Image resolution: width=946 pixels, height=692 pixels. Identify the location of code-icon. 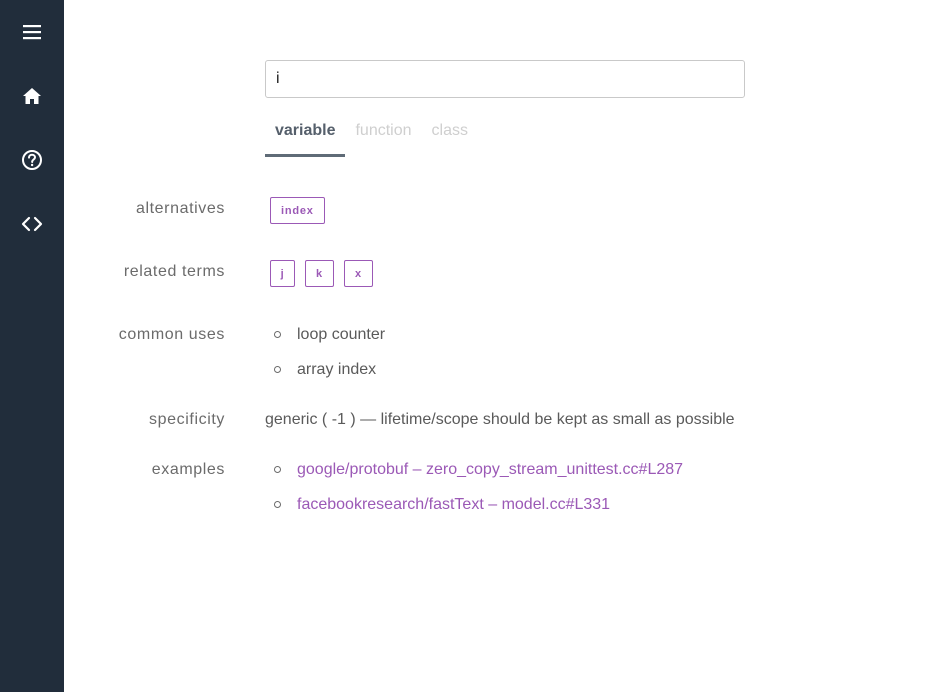
(32, 224).